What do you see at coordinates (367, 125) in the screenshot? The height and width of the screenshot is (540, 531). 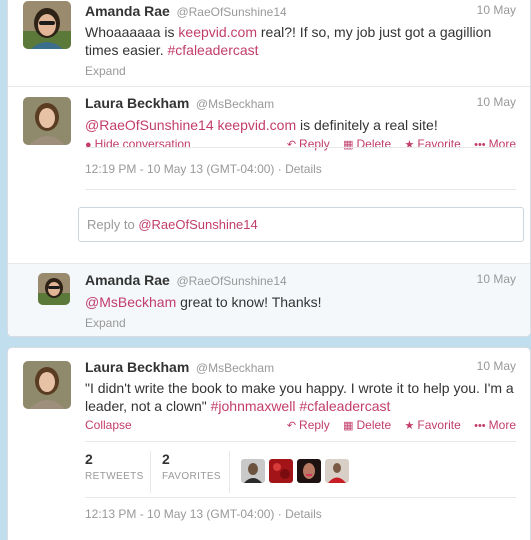 I see `tweet-text-part: is definitely a real site!` at bounding box center [367, 125].